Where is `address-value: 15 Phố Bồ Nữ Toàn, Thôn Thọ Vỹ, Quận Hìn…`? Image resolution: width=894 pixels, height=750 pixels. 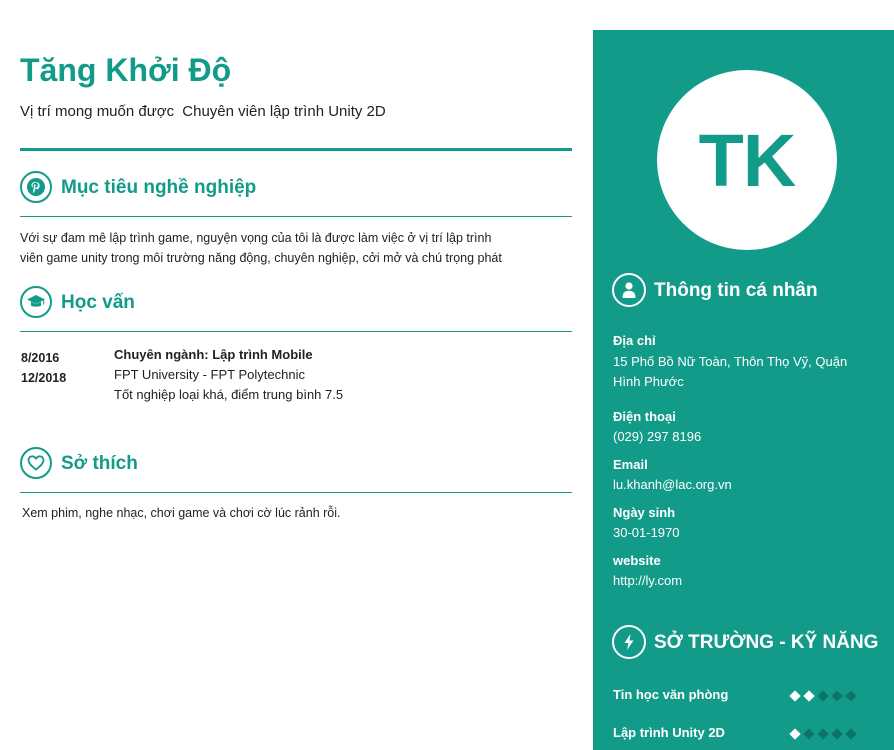 address-value: 15 Phố Bồ Nữ Toàn, Thôn Thọ Vỹ, Quận Hìn… is located at coordinates (743, 372).